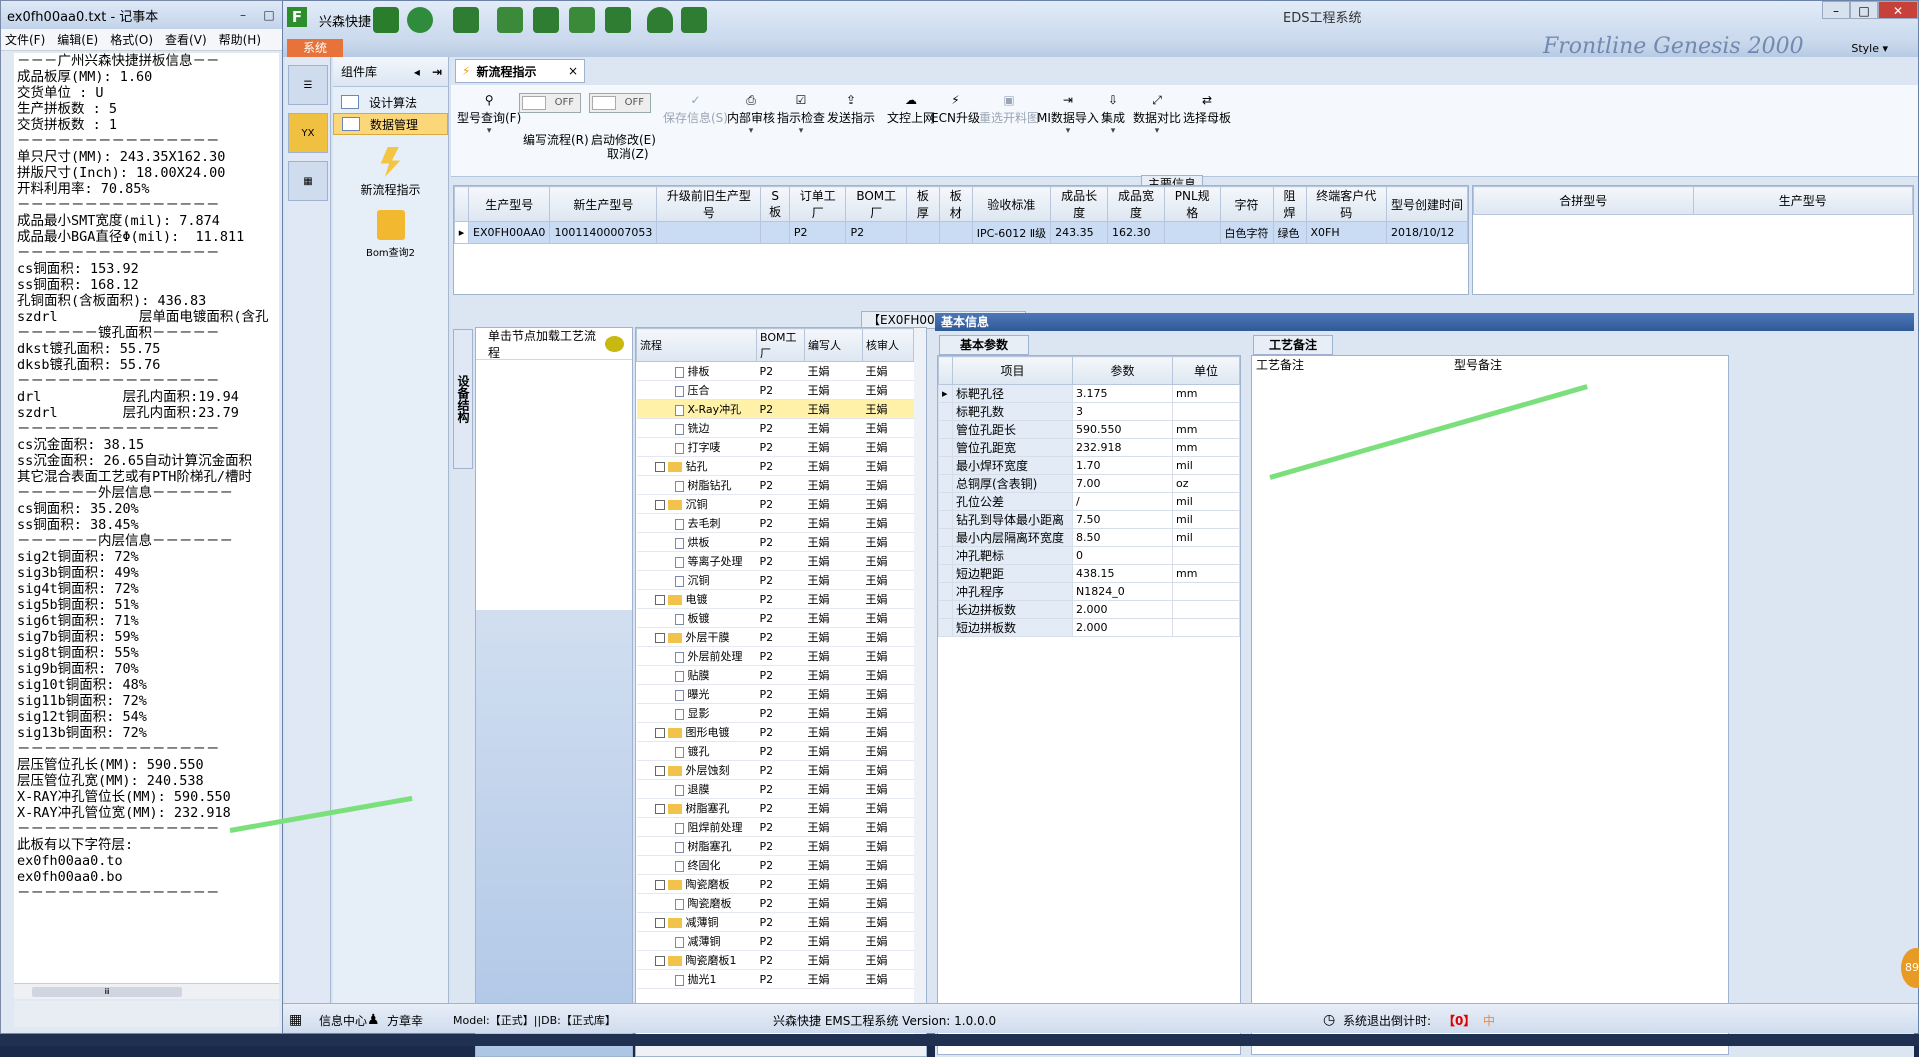  Describe the element at coordinates (546, 20) in the screenshot. I see `film-icon` at that location.